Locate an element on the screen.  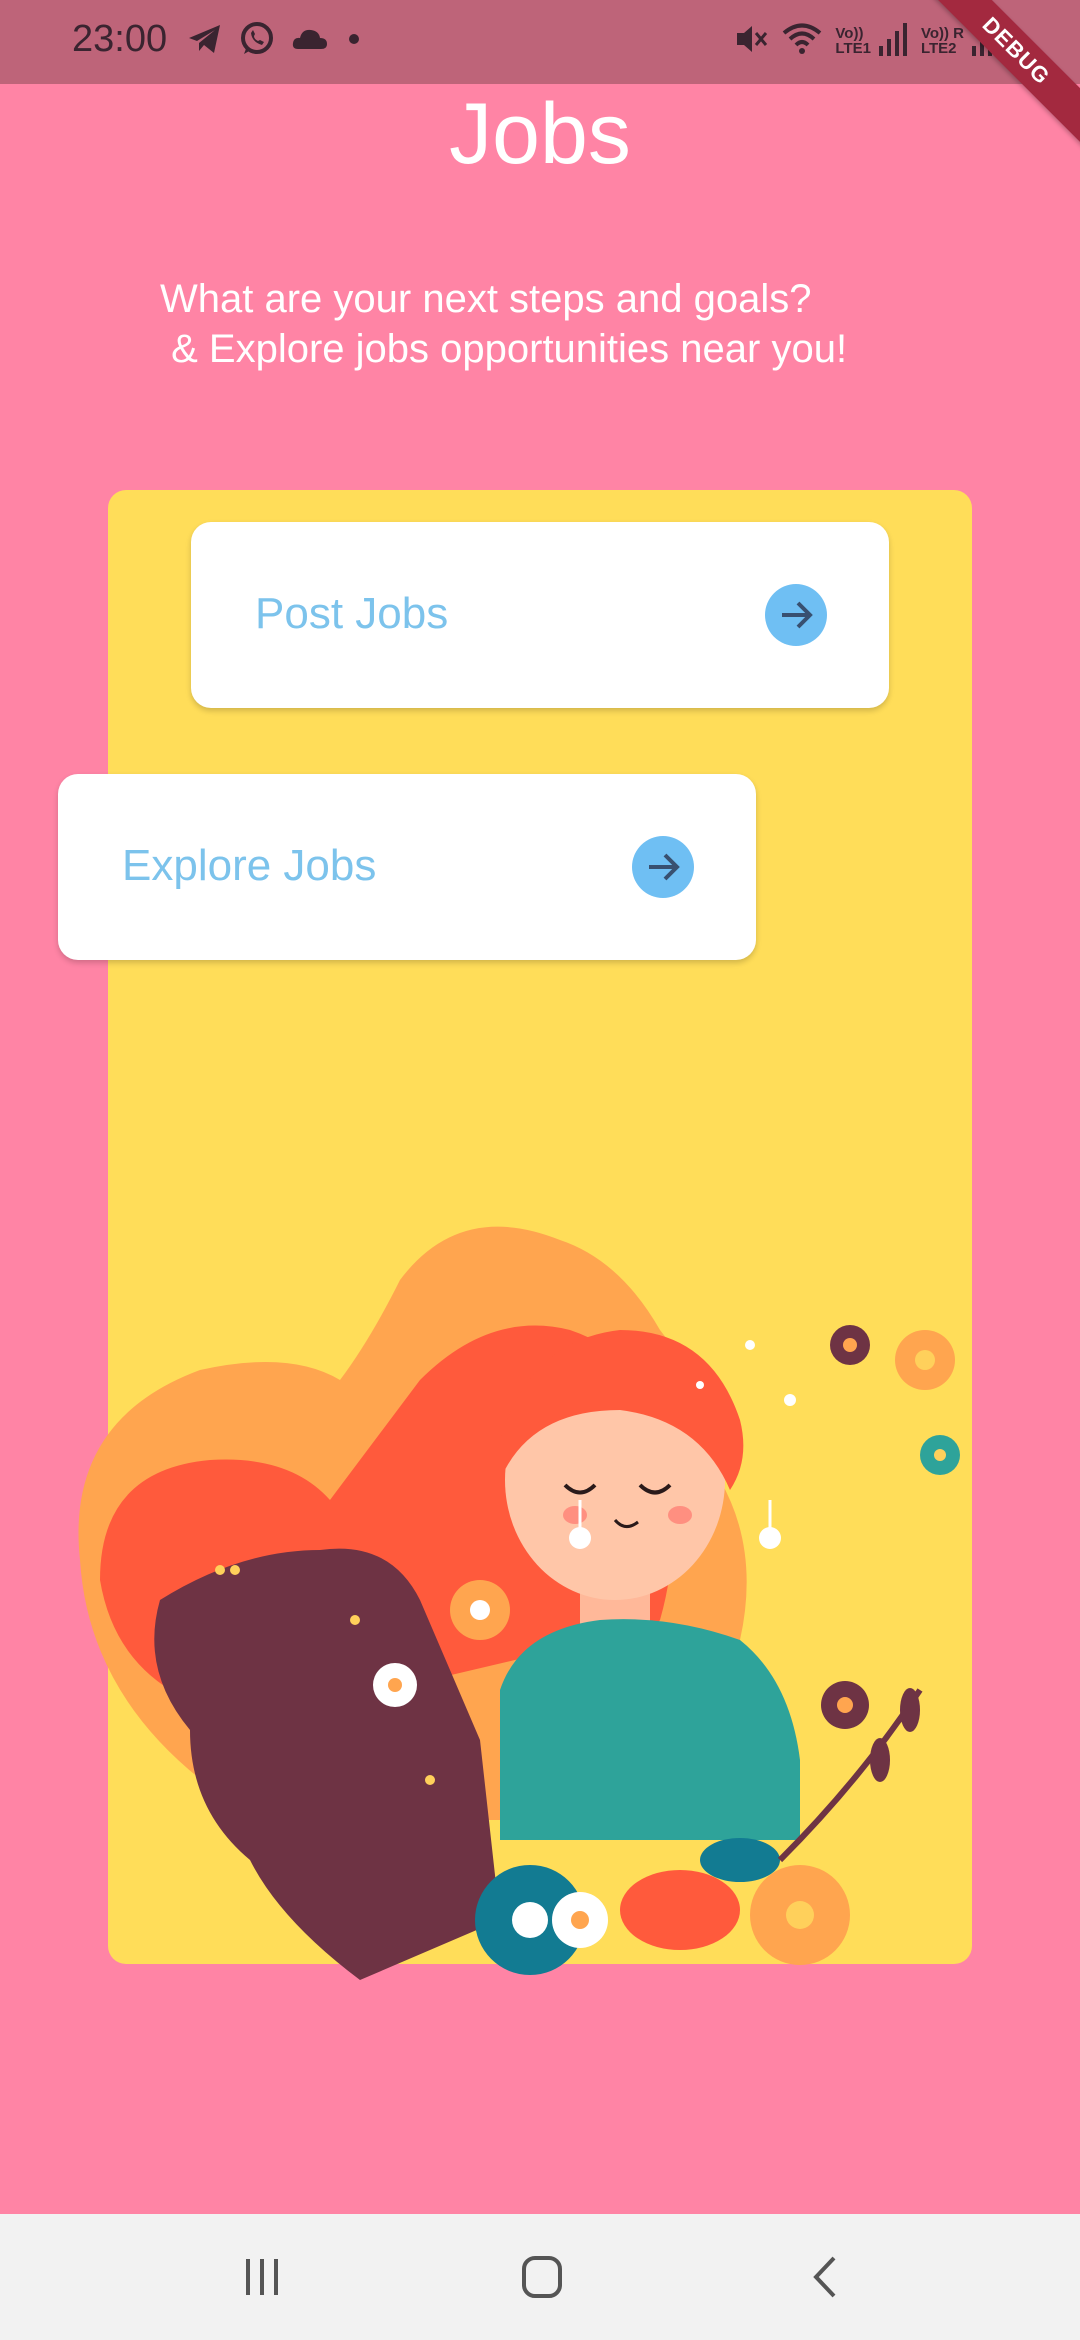
home-icon is located at coordinates (542, 2277).